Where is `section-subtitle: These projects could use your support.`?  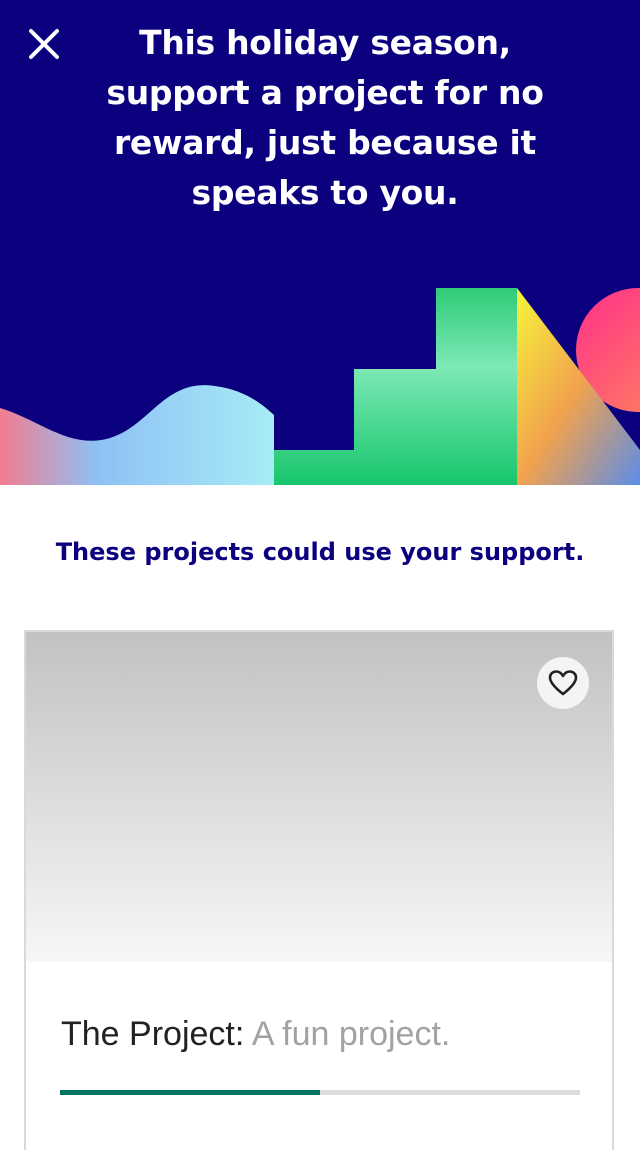 section-subtitle: These projects could use your support. is located at coordinates (320, 552).